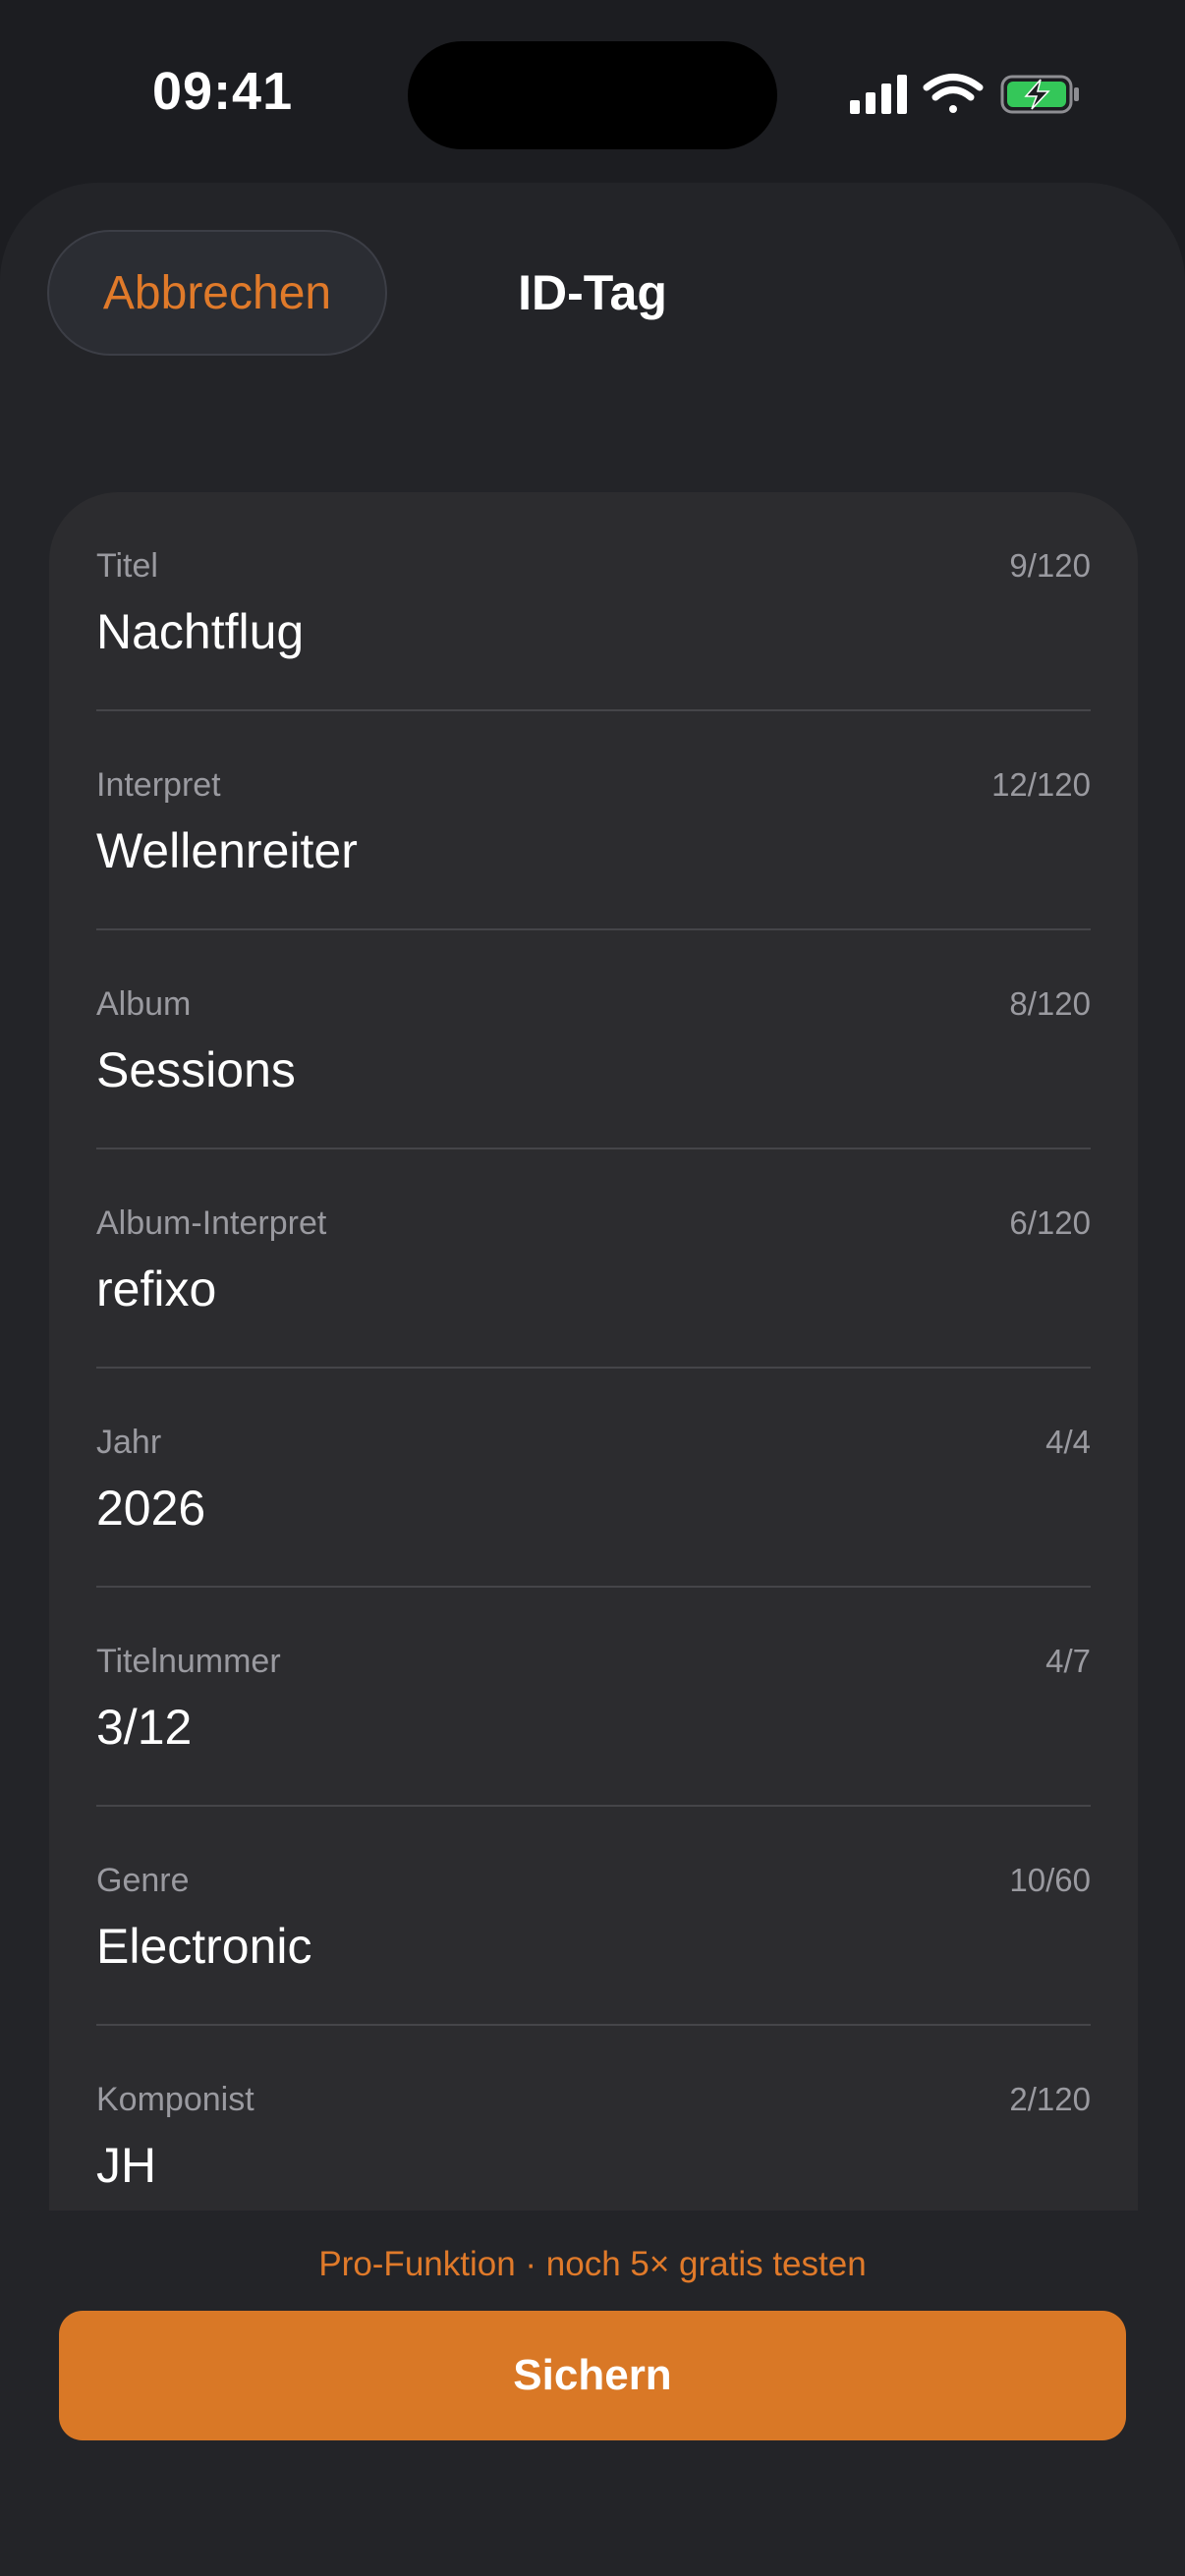 This screenshot has width=1185, height=2576. I want to click on field-composer: Komponist 2/120 JH, so click(594, 2119).